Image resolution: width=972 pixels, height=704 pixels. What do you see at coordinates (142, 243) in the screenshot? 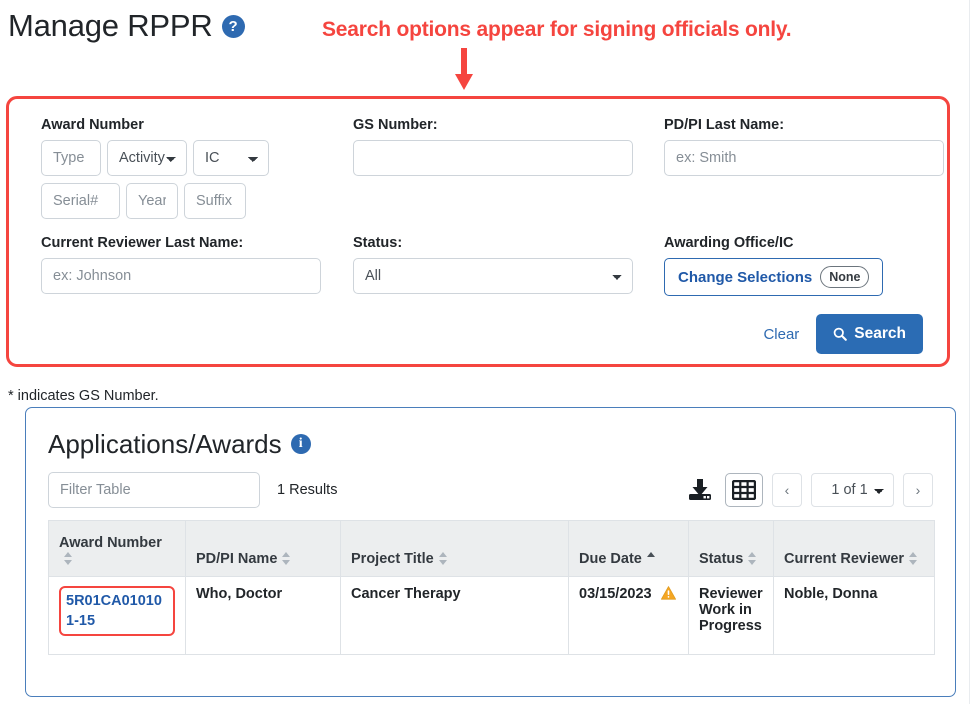
I see `current-reviewer-label: Current Reviewer Last Name:` at bounding box center [142, 243].